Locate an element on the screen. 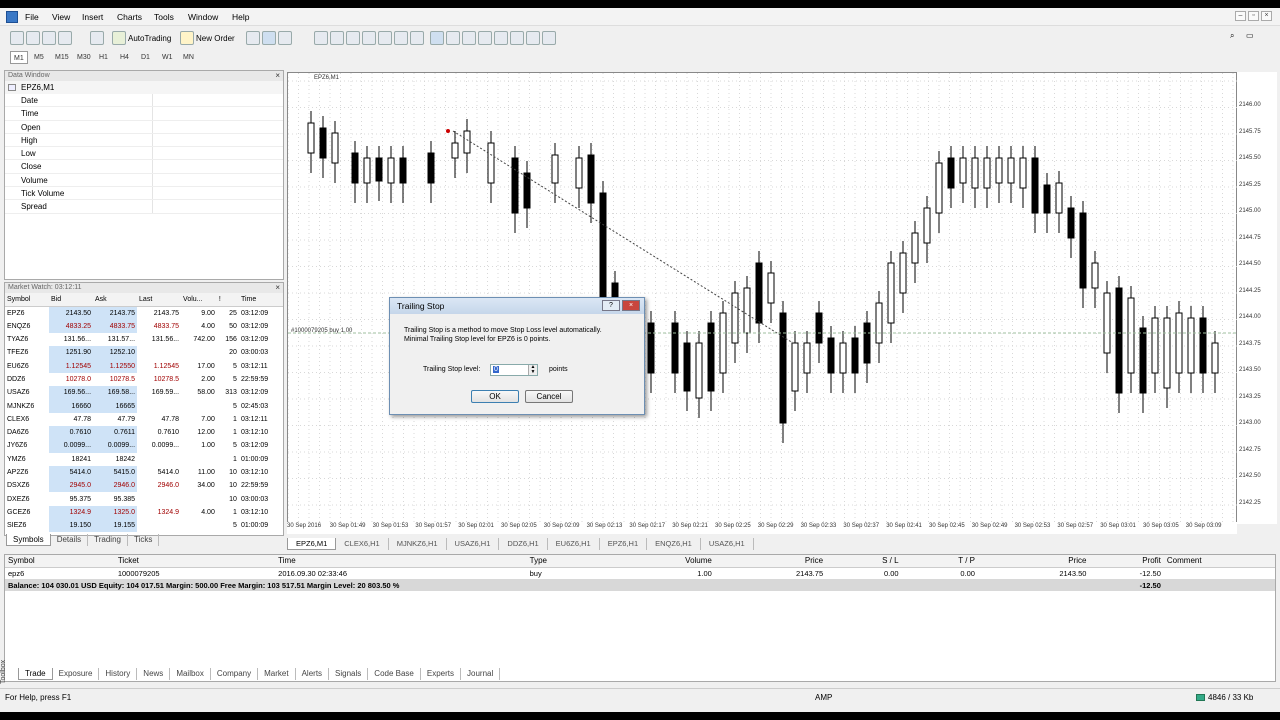 The width and height of the screenshot is (1280, 720). menu-help: Help is located at coordinates (240, 17).